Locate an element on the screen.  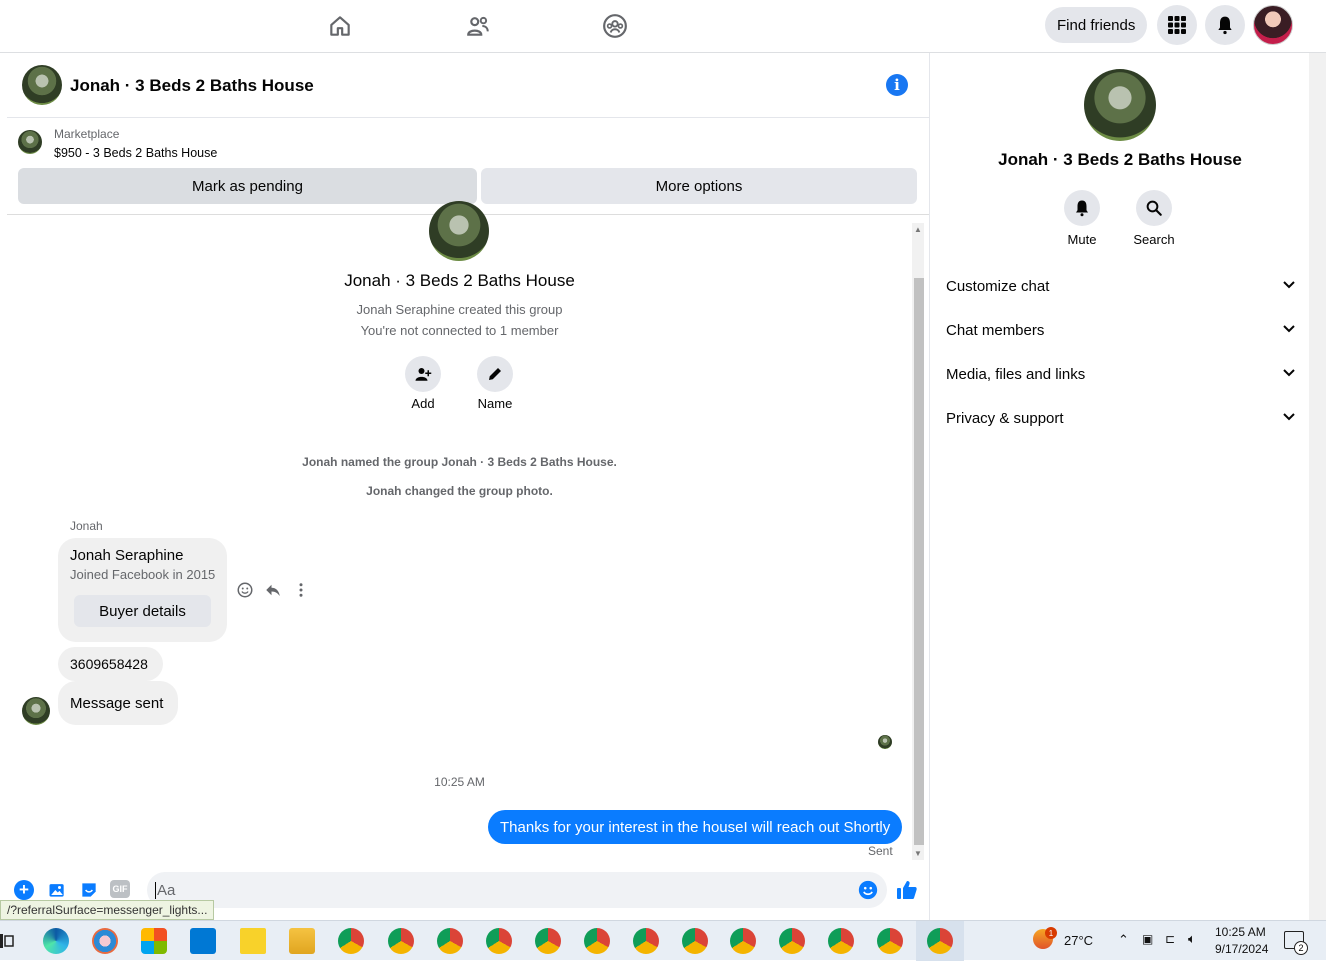
add-member-action is located at coordinates (423, 374).